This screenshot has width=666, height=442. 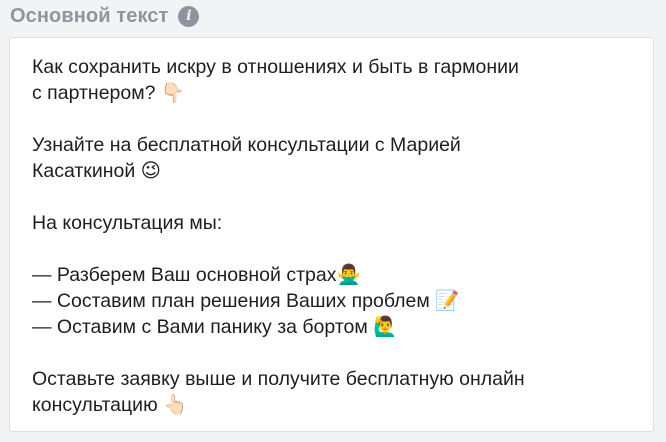 What do you see at coordinates (189, 16) in the screenshot?
I see `info-icon: i` at bounding box center [189, 16].